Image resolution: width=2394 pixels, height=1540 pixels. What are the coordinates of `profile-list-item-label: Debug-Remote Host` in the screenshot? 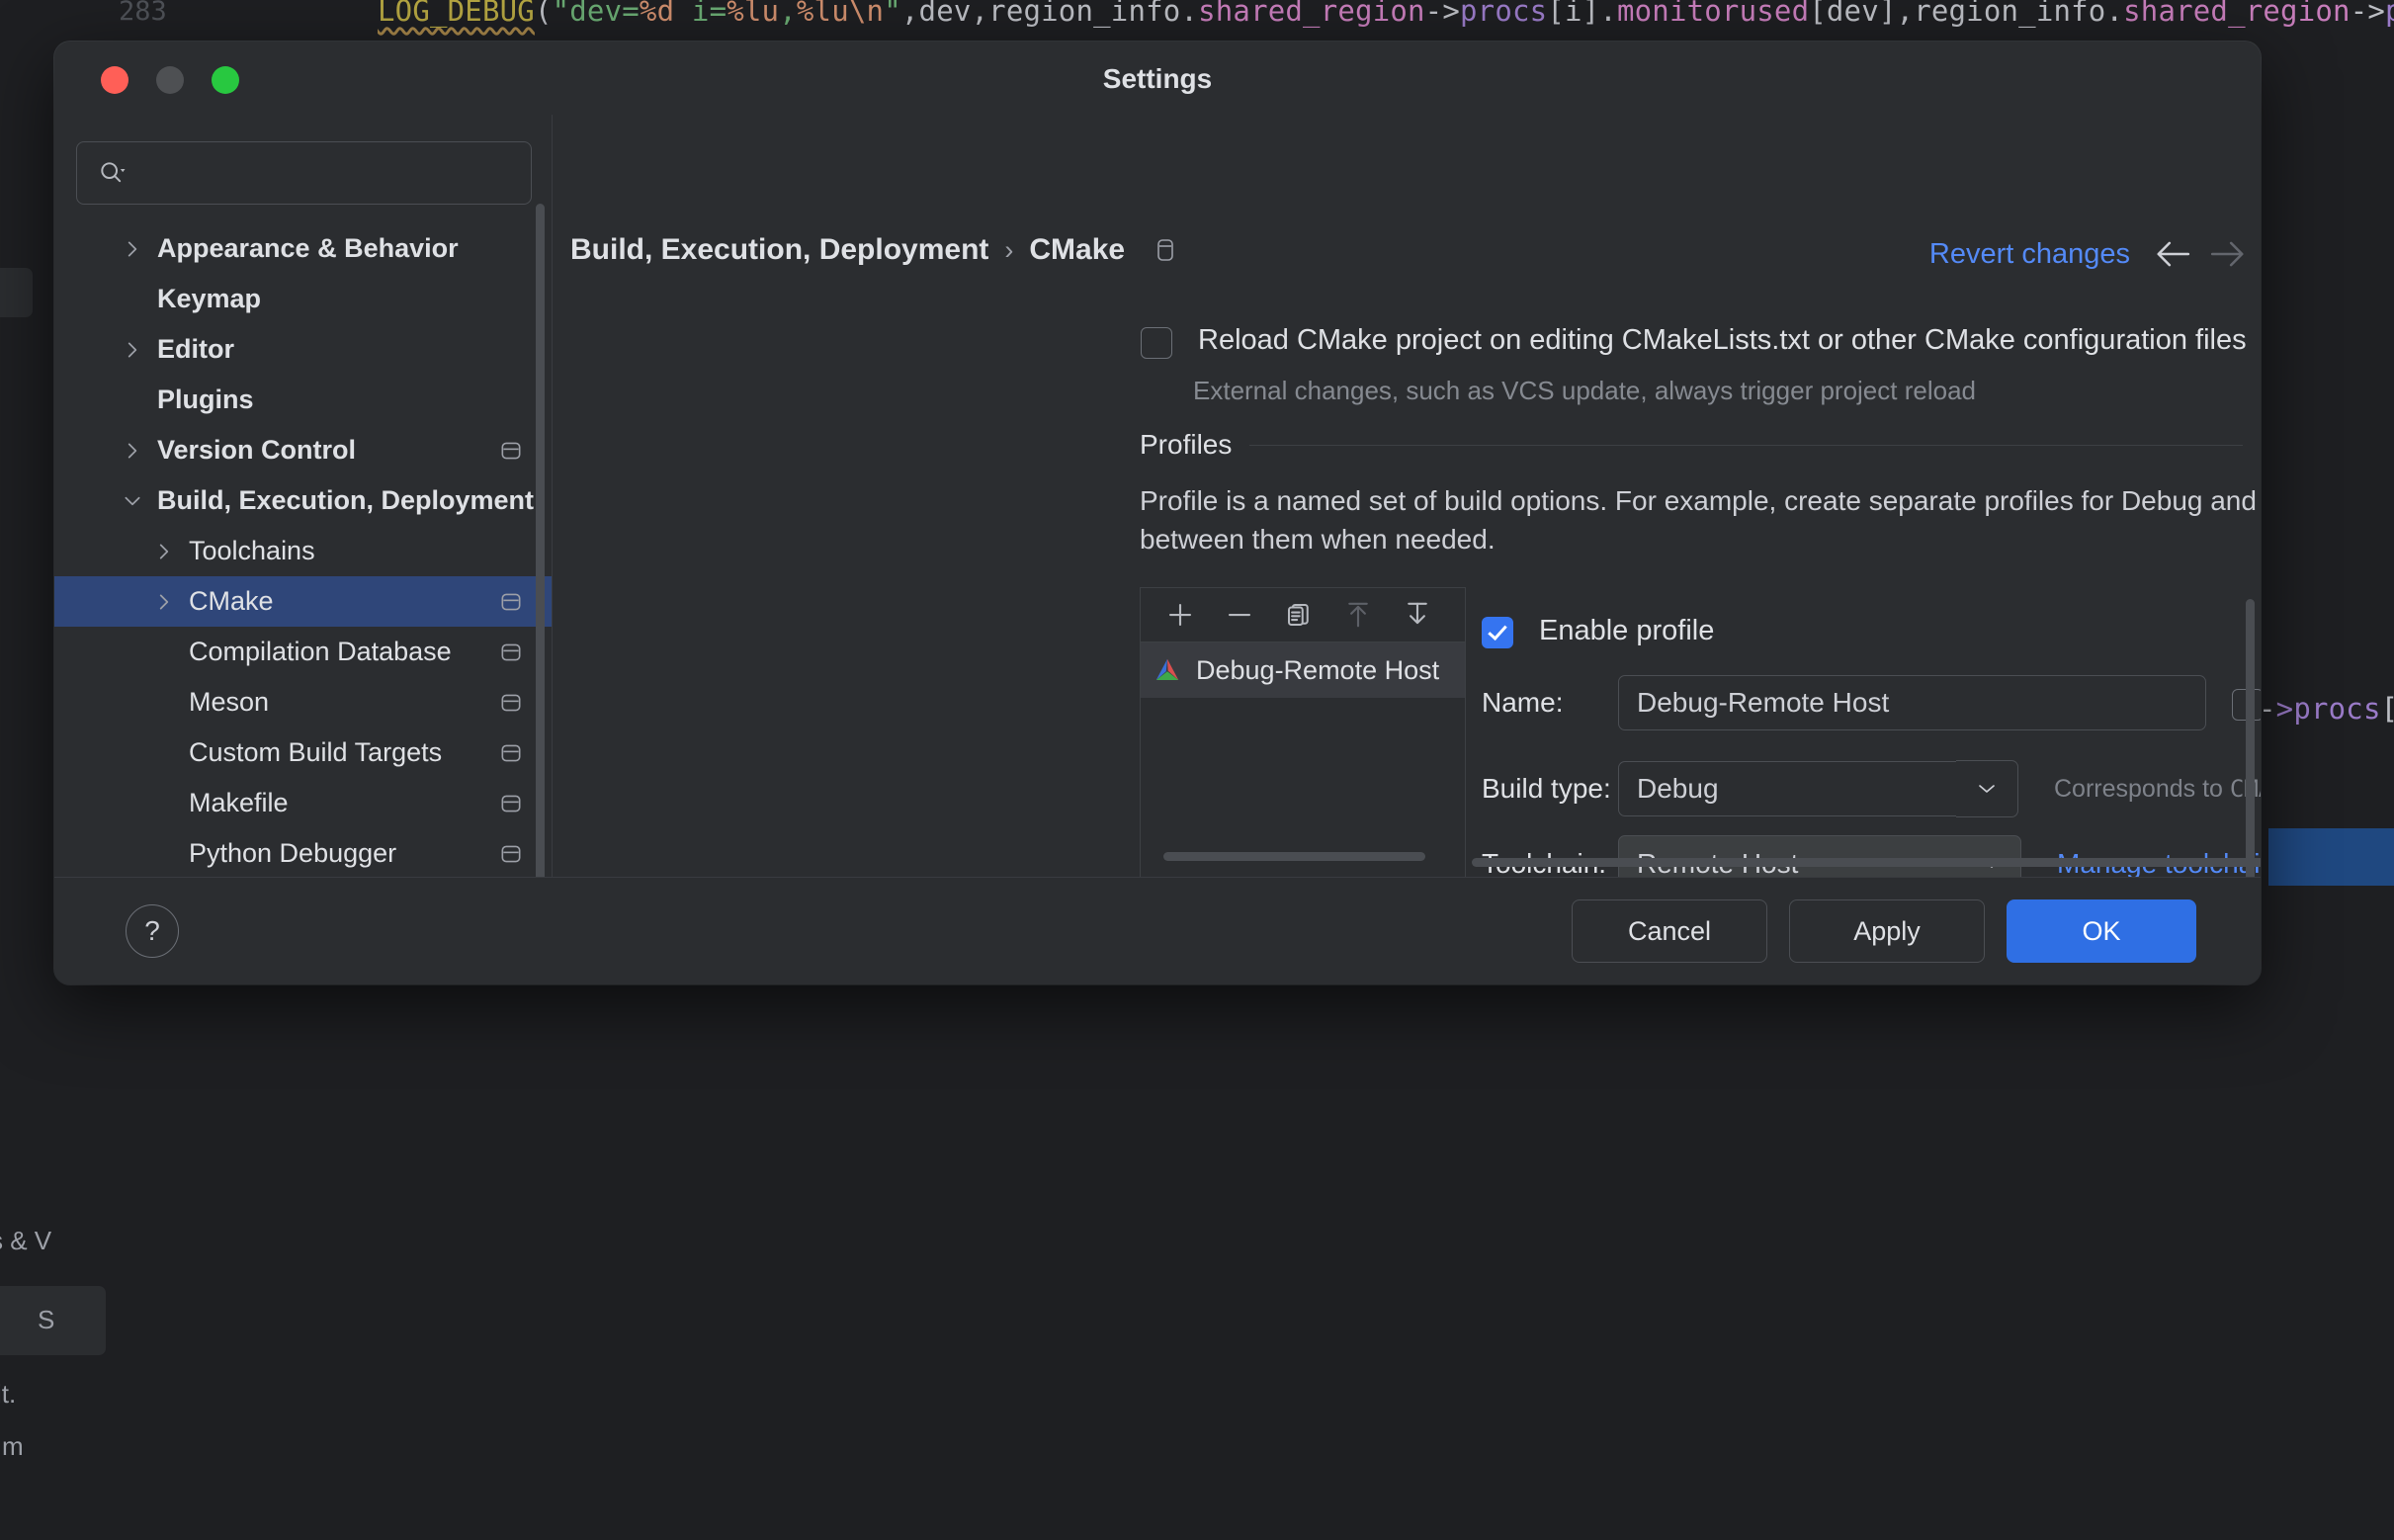 It's located at (1318, 669).